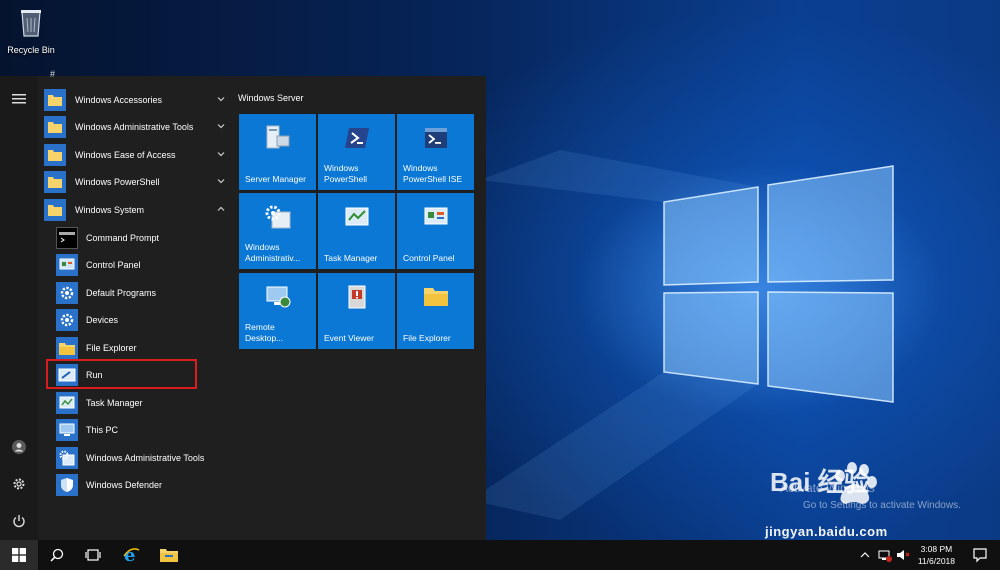 This screenshot has width=1000, height=570. I want to click on remote-desktop-icon, so click(278, 297).